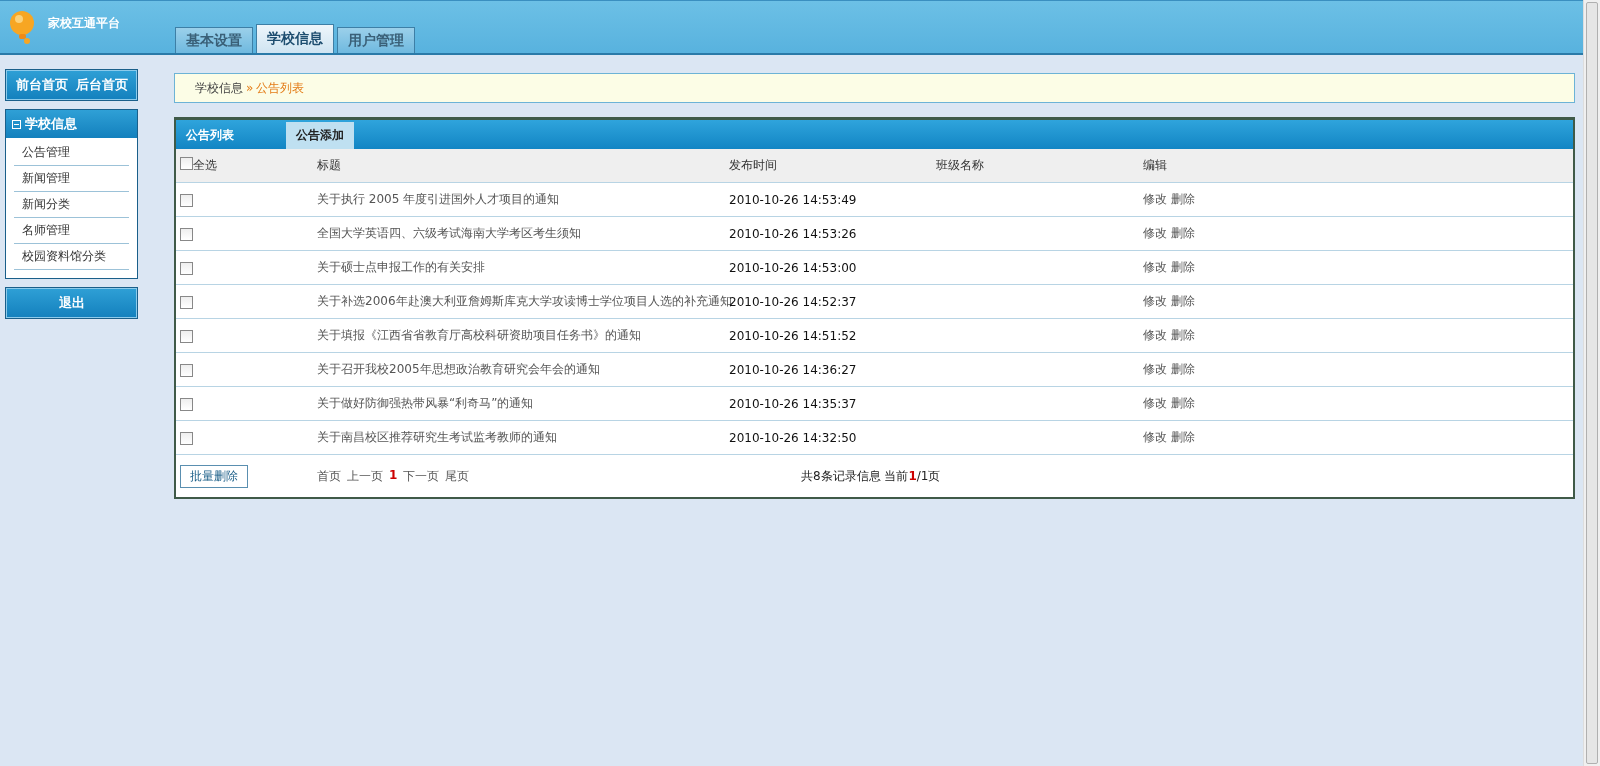  Describe the element at coordinates (16, 124) in the screenshot. I see `collapse-icon` at that location.